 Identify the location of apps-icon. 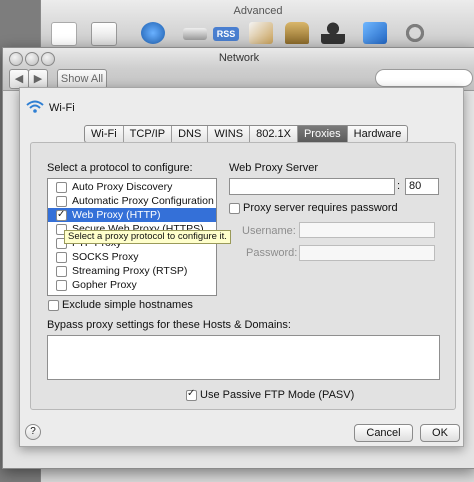
(375, 33).